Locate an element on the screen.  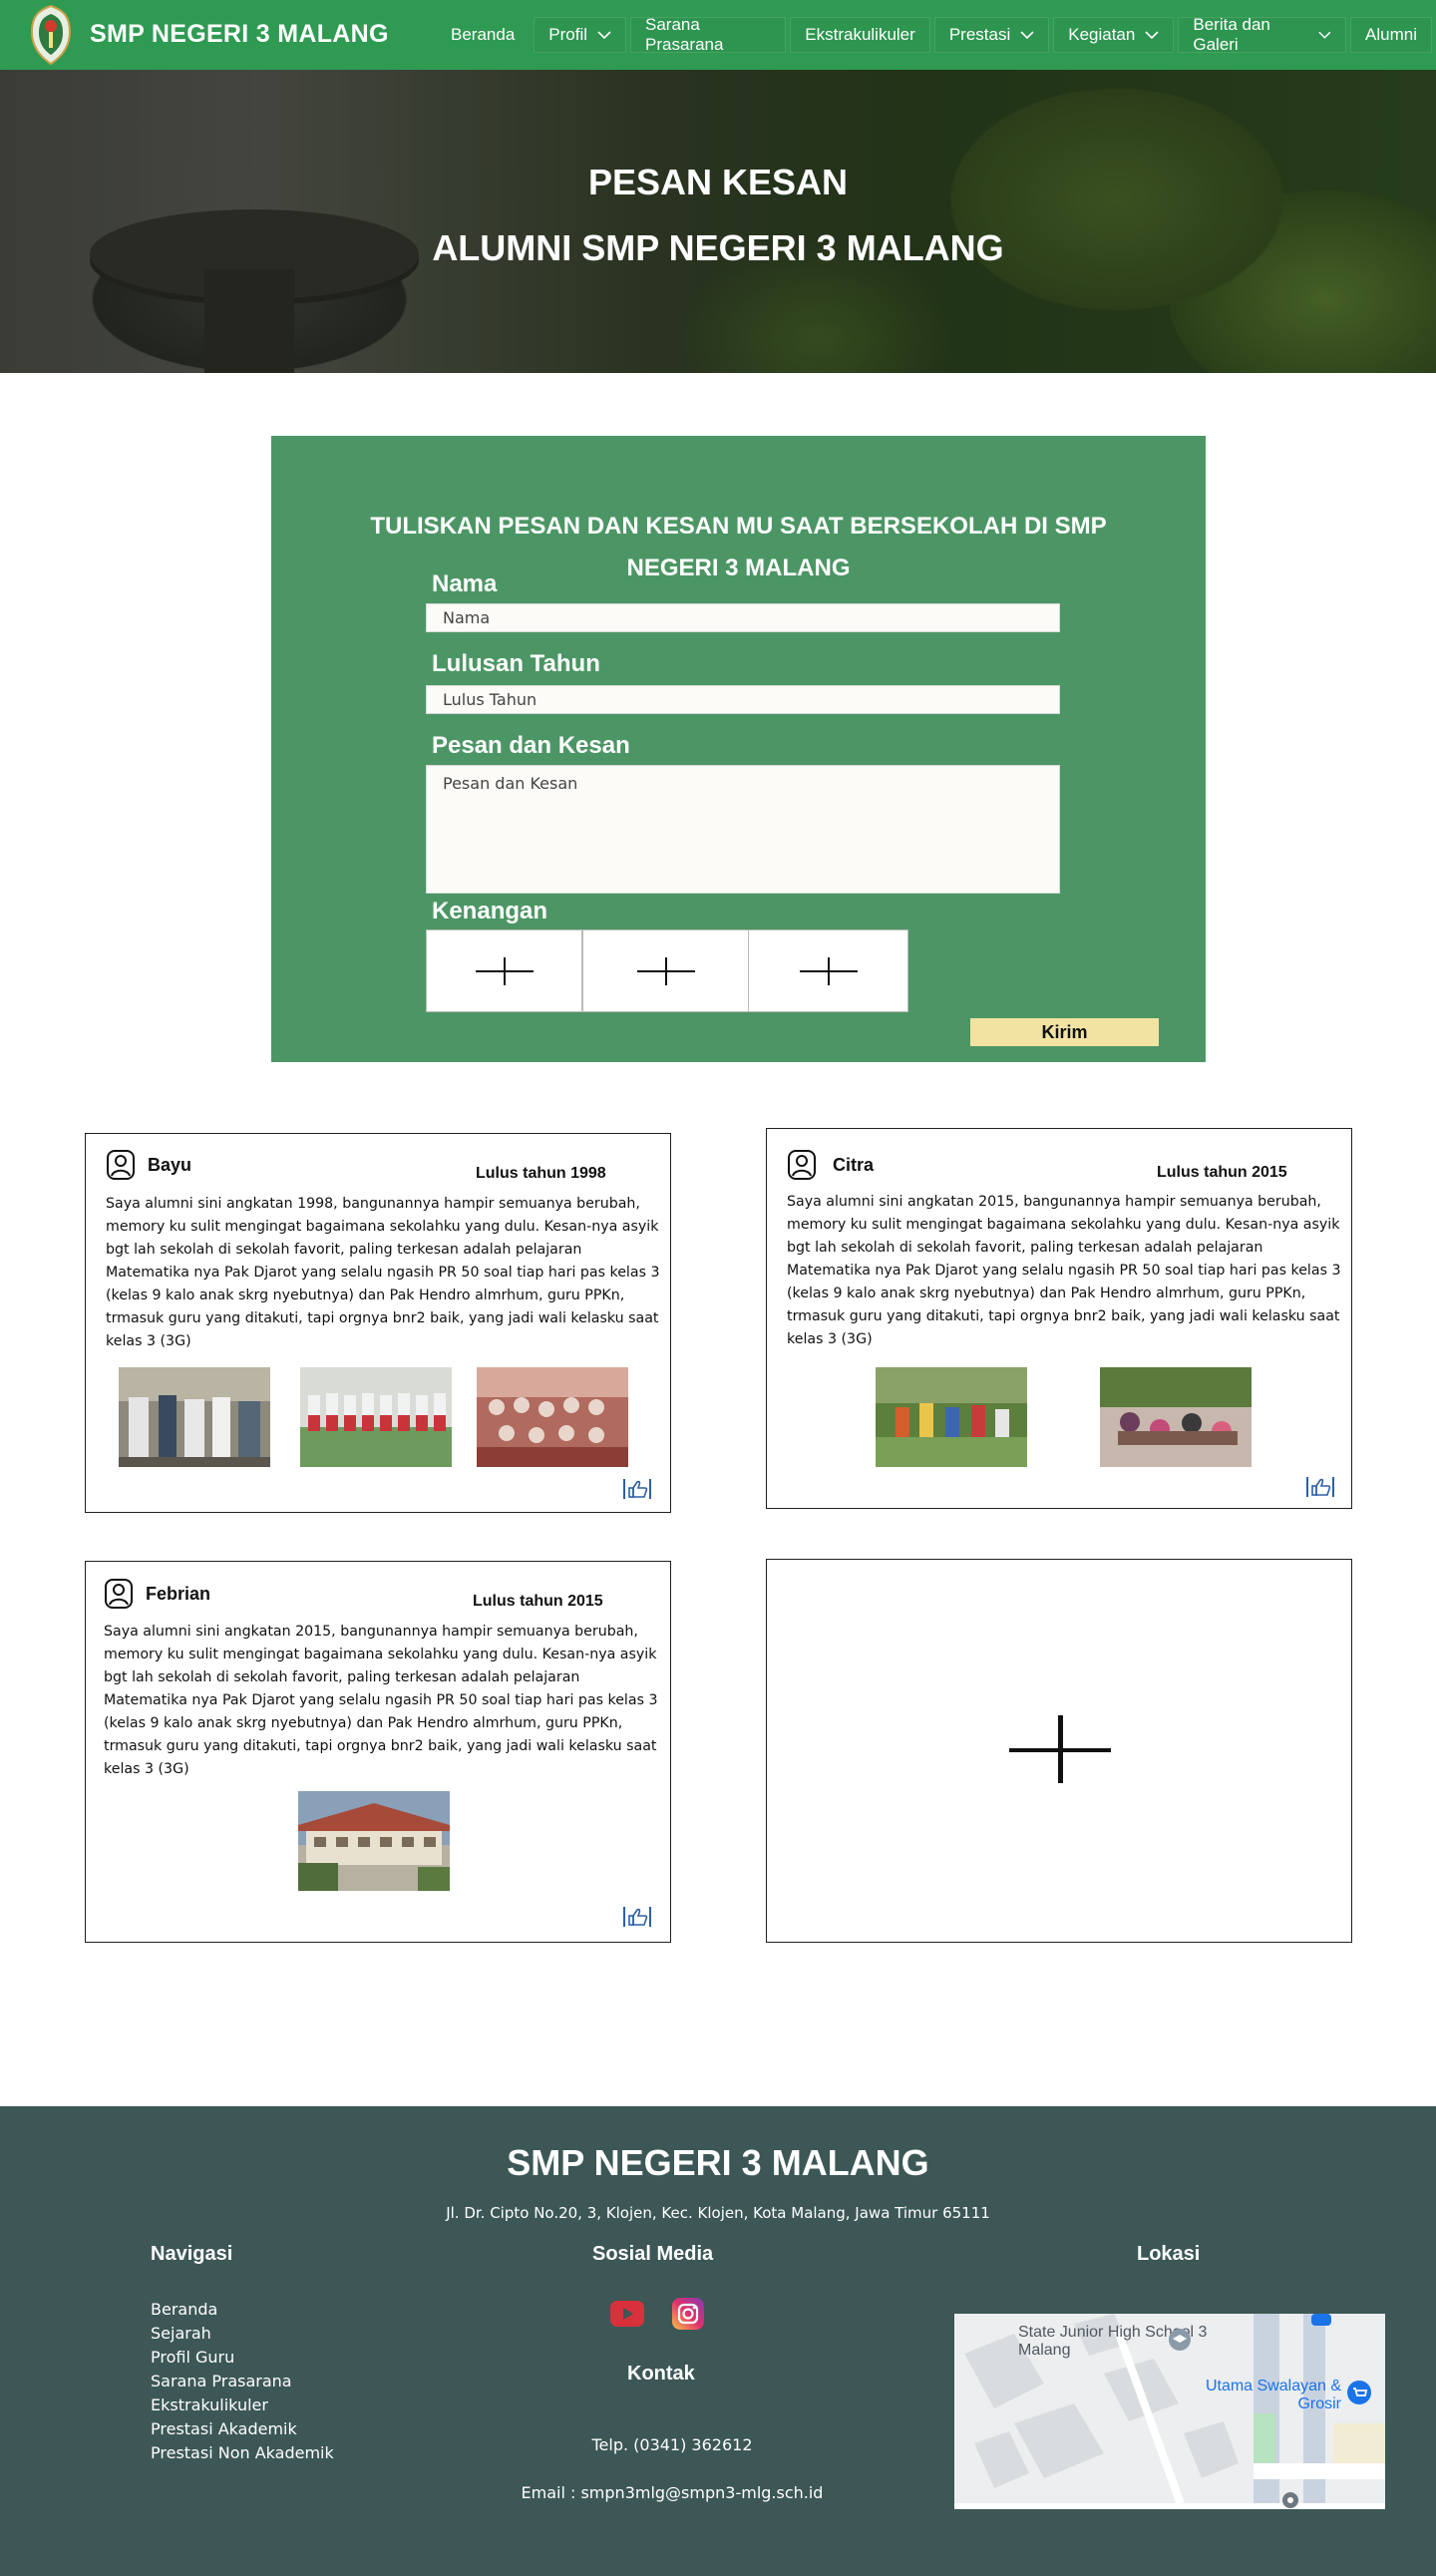
footer-link-prestasi-non-akademik: Prestasi Non Akademik is located at coordinates (242, 2452).